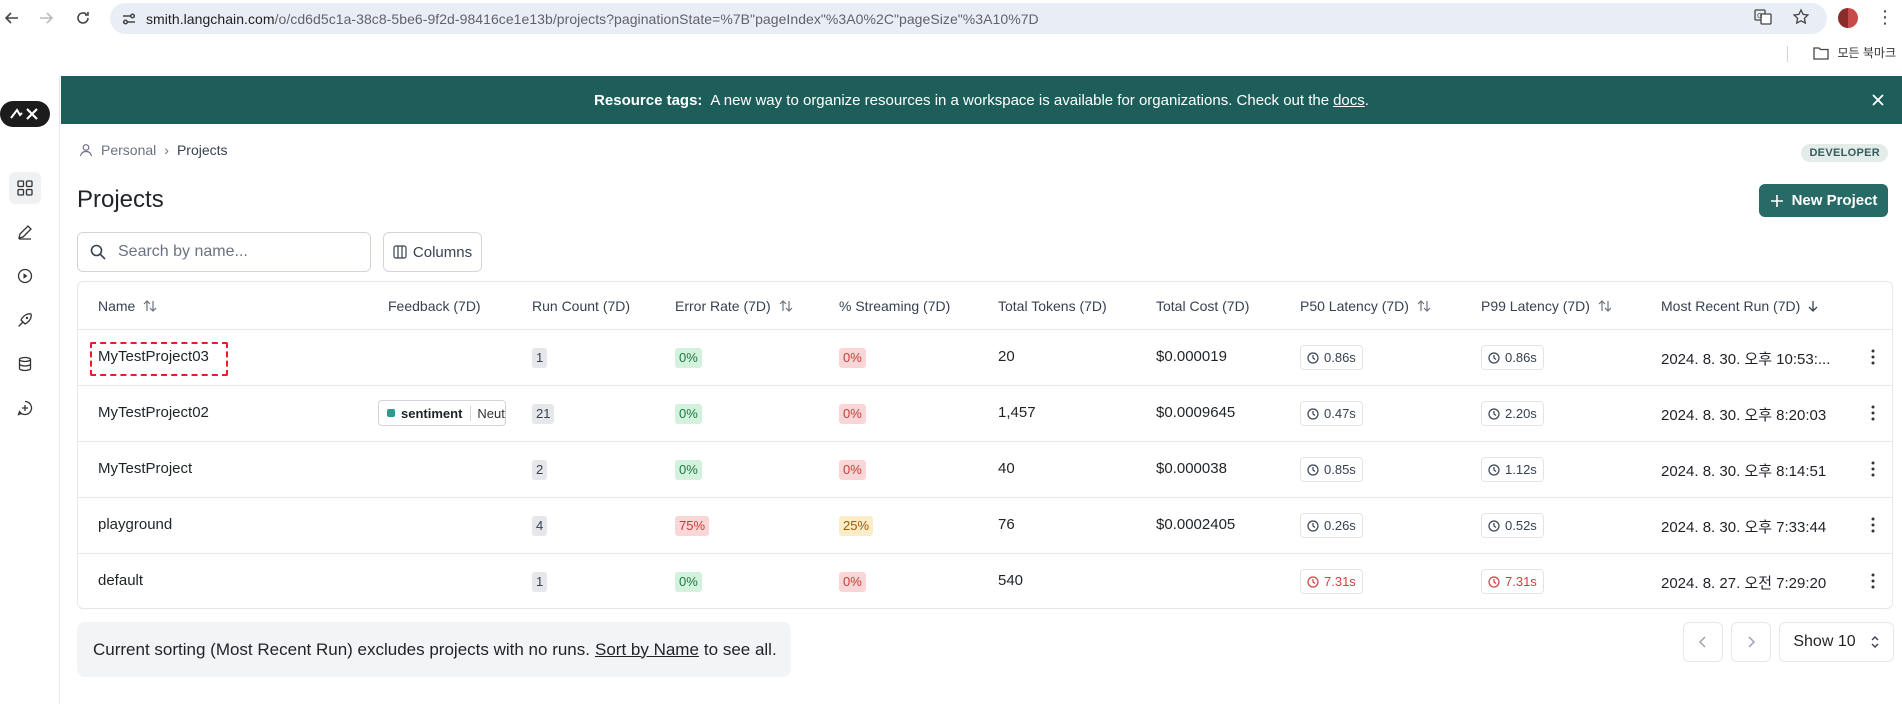 The height and width of the screenshot is (704, 1902). I want to click on translate-icon: G, so click(1763, 17).